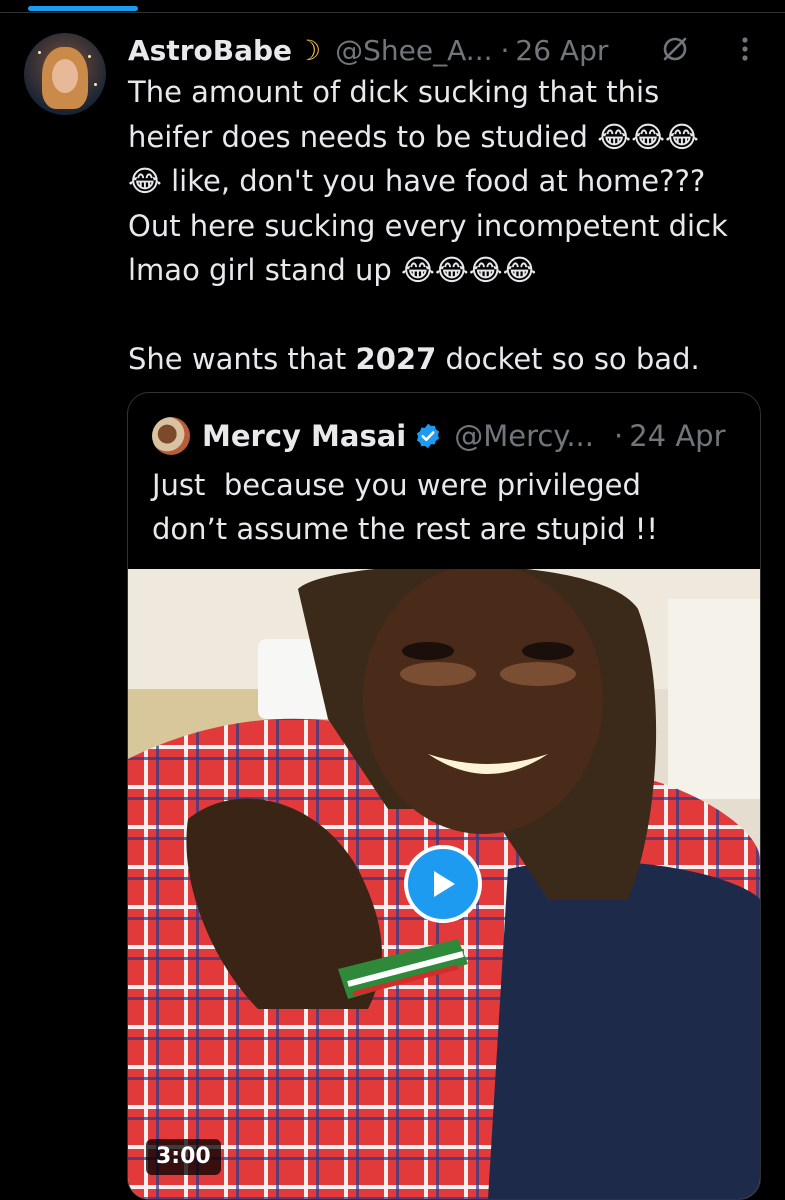  Describe the element at coordinates (183, 1157) in the screenshot. I see `video-duration: 3:00` at that location.